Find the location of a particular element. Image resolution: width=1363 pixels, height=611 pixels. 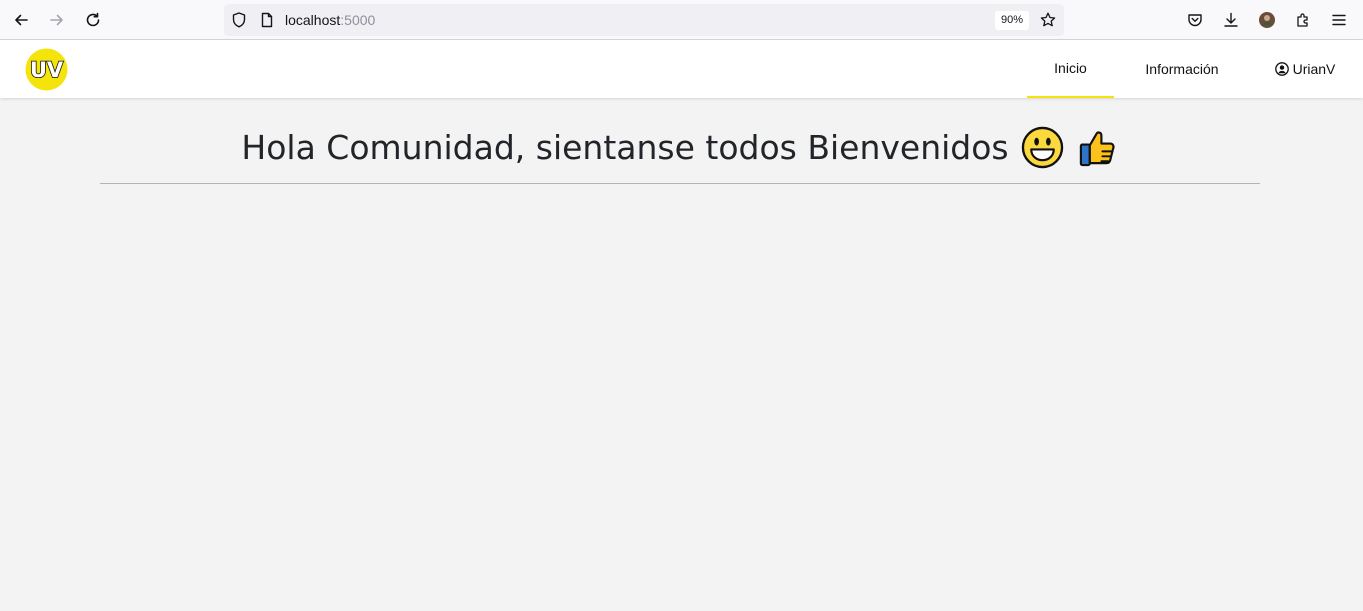

page-icon is located at coordinates (267, 20).